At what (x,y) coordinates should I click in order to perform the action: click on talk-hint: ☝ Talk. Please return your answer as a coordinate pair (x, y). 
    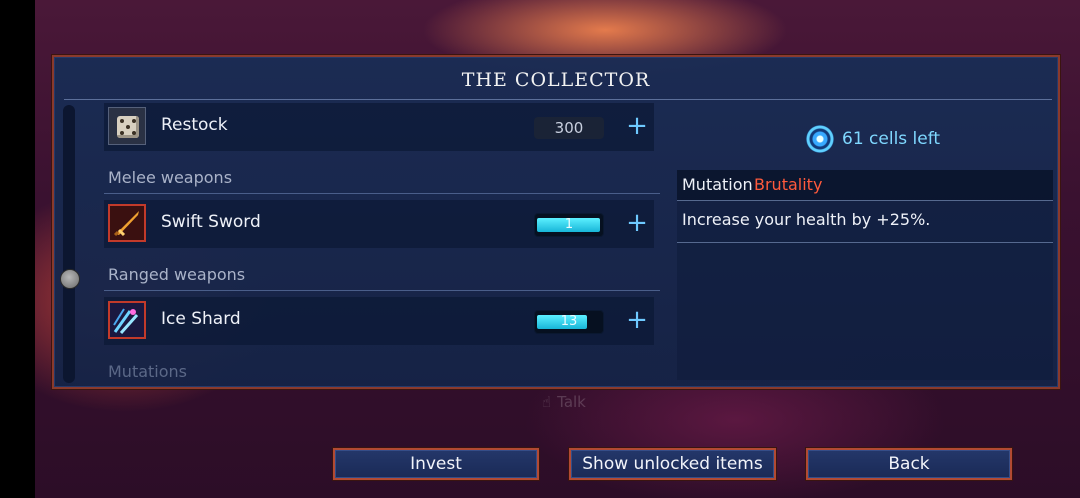
    Looking at the image, I should click on (564, 402).